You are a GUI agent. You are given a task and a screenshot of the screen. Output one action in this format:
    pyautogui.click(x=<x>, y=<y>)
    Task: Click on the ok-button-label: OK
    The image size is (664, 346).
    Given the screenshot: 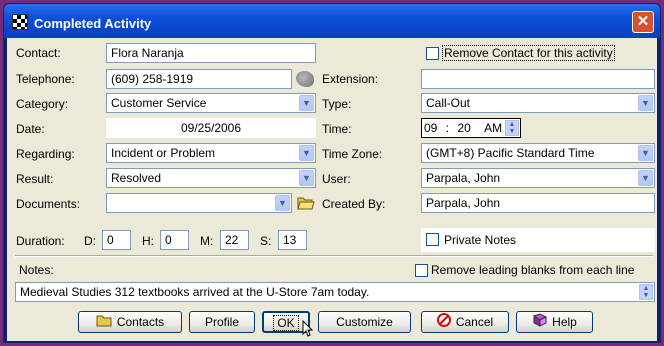 What is the action you would take?
    pyautogui.click(x=286, y=323)
    